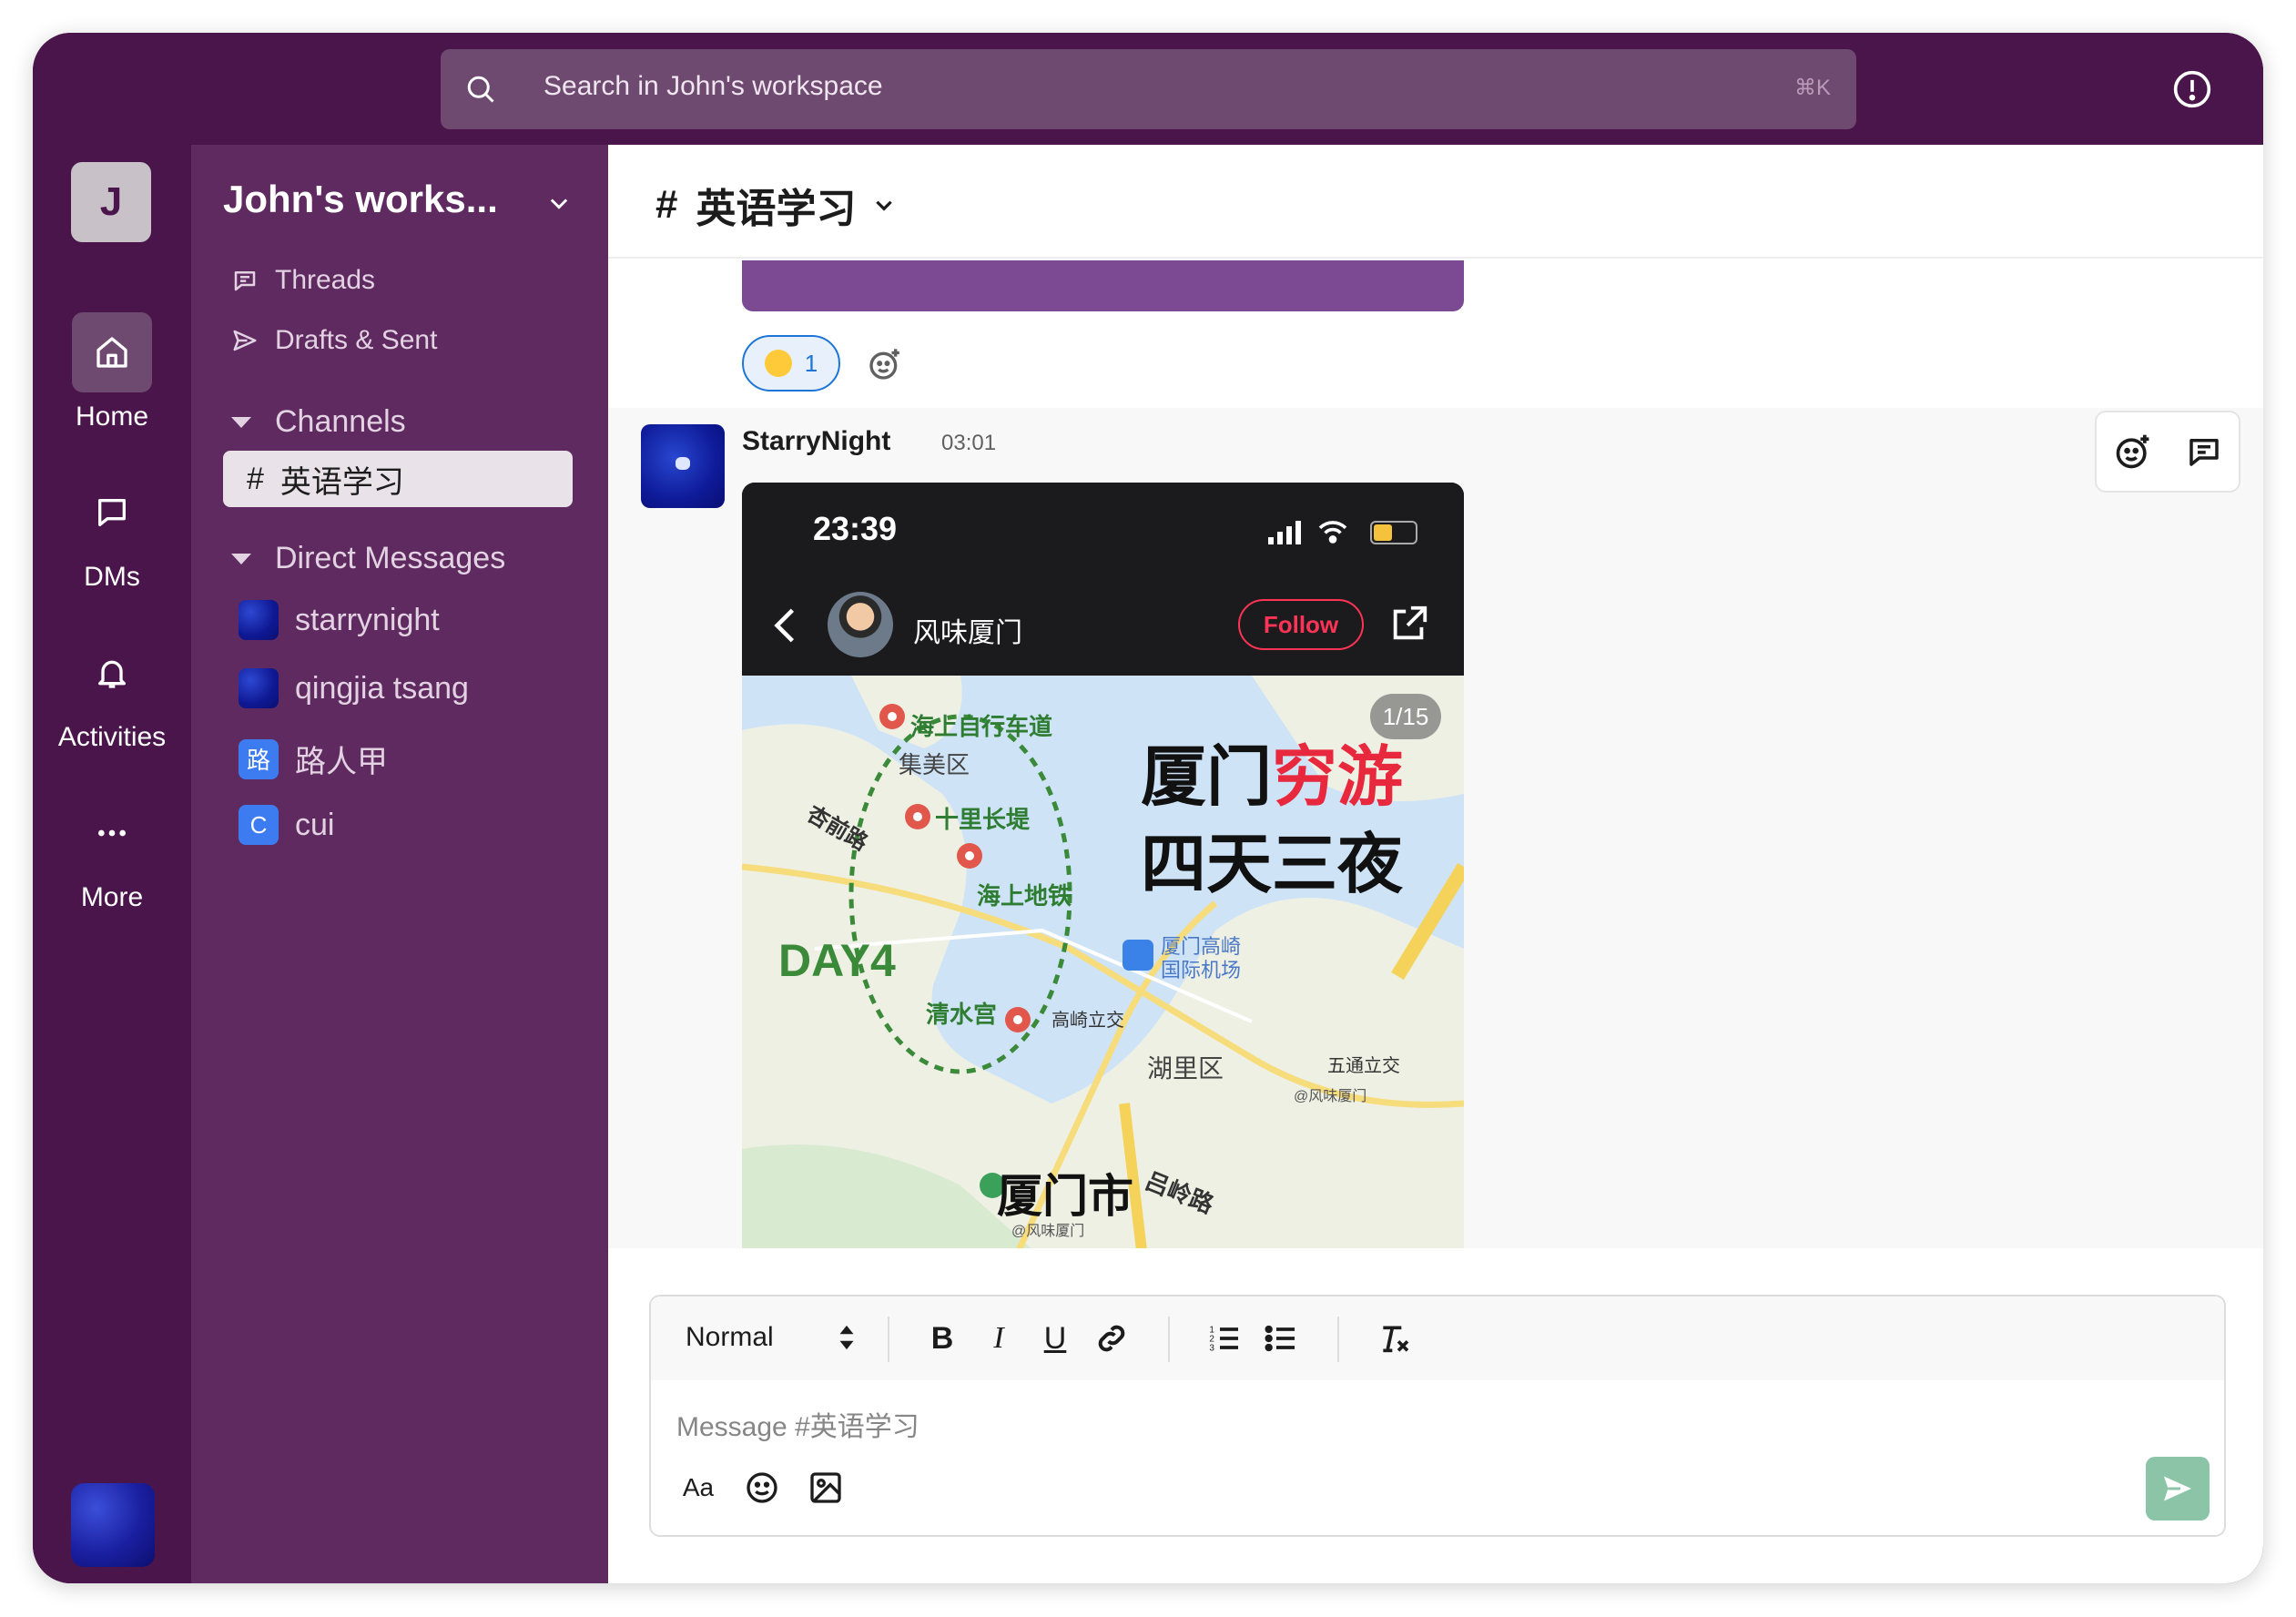 Image resolution: width=2296 pixels, height=1617 pixels. I want to click on chevron-down-icon, so click(559, 203).